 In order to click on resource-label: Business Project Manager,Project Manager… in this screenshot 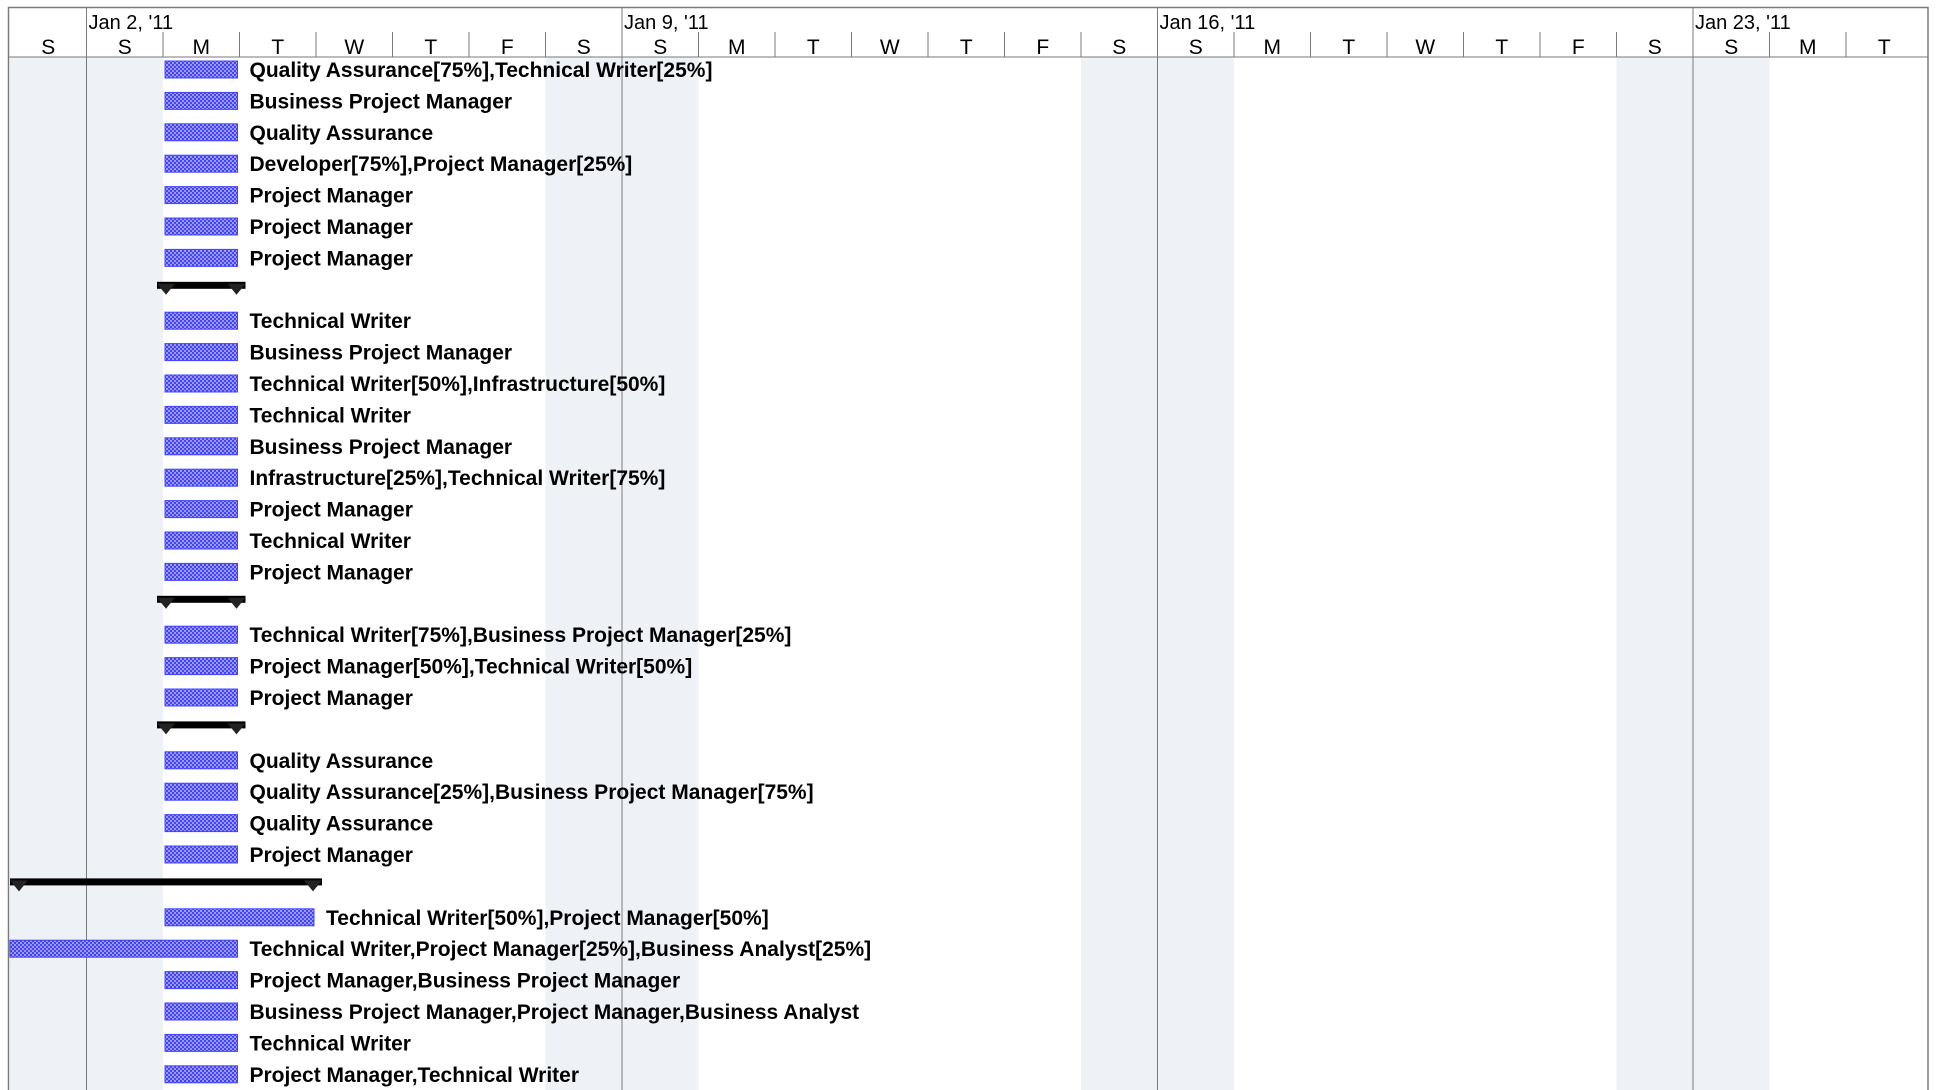, I will do `click(555, 1012)`.